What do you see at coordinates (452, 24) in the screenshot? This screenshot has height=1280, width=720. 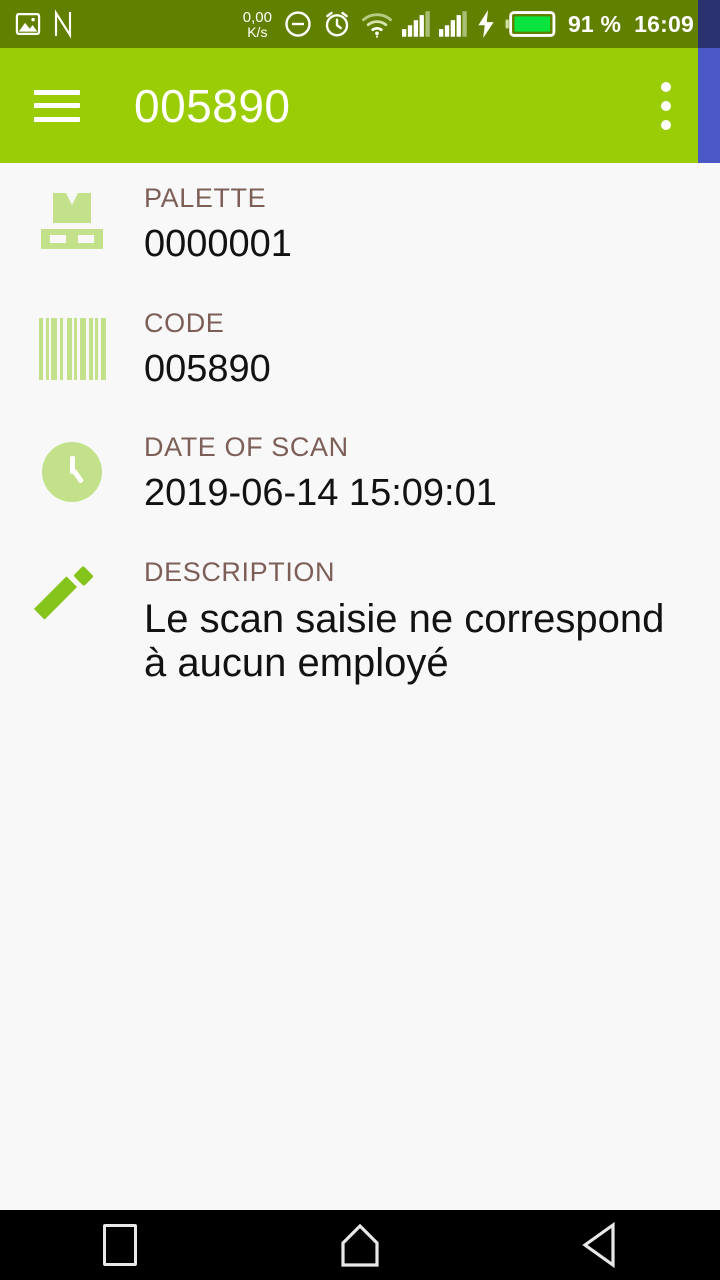 I see `signal-bars-sim2-icon` at bounding box center [452, 24].